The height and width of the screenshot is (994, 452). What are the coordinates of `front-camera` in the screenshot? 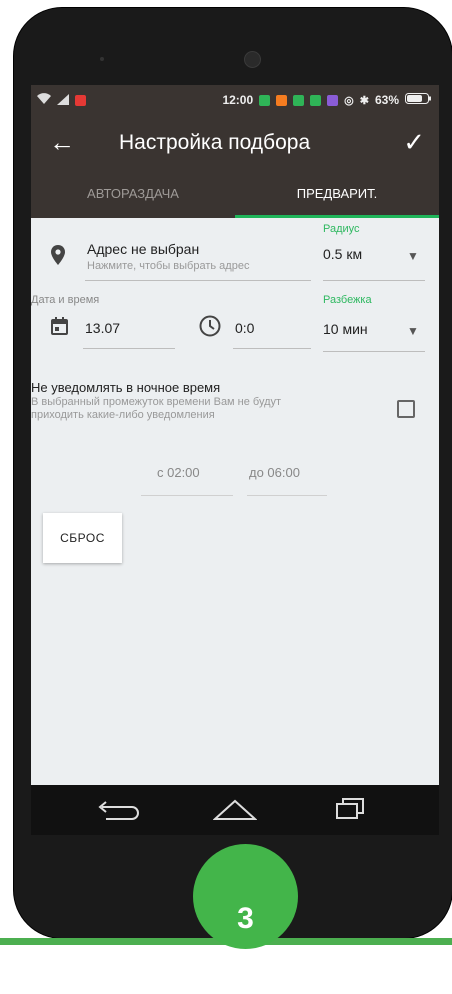 It's located at (252, 59).